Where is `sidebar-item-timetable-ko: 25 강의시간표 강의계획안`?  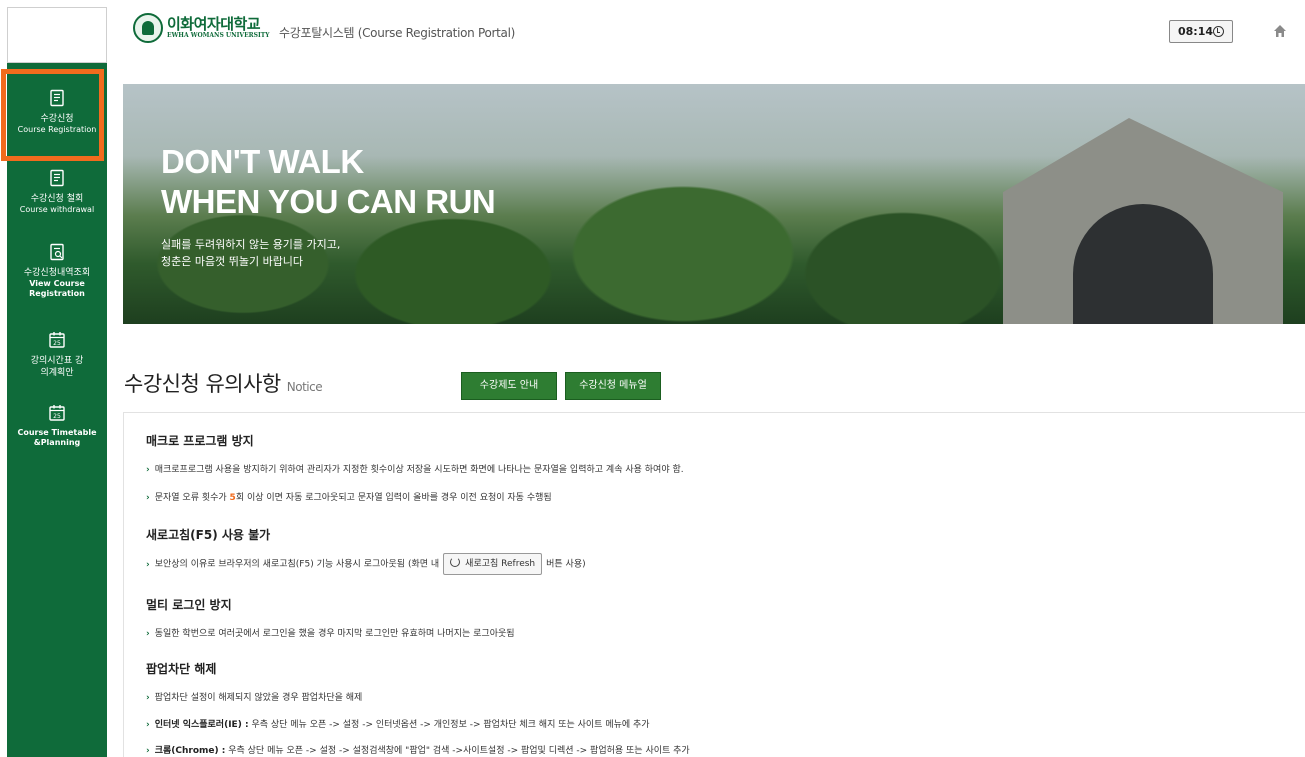 sidebar-item-timetable-ko: 25 강의시간표 강의계획안 is located at coordinates (57, 355).